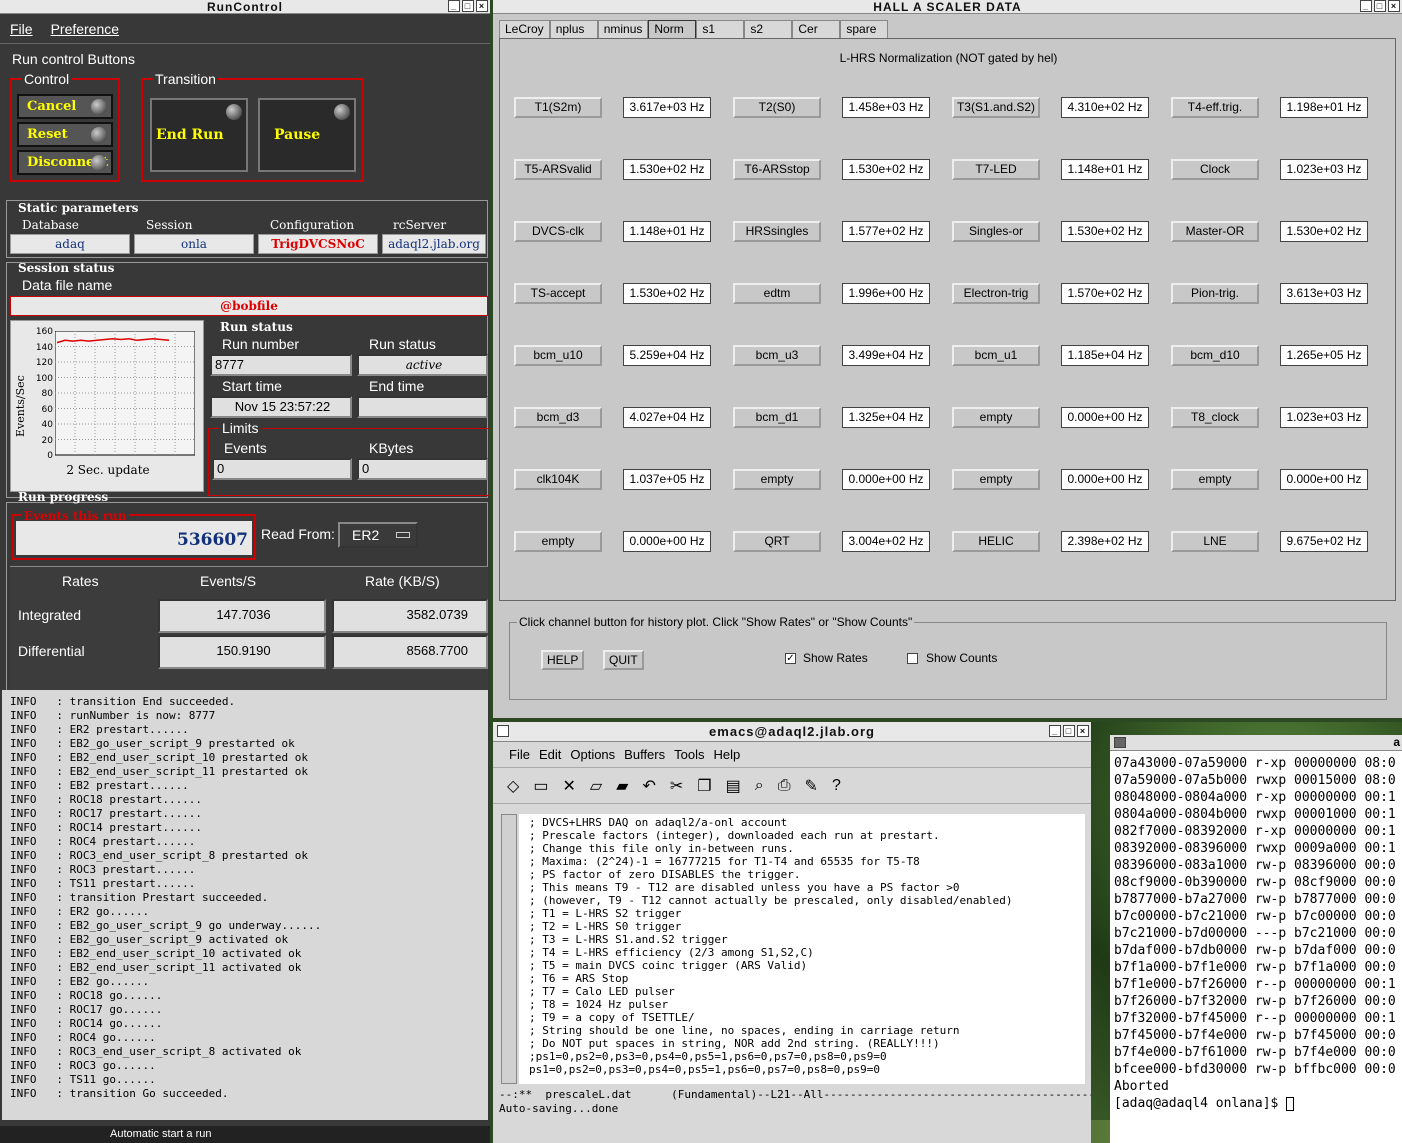 This screenshot has width=1402, height=1143. What do you see at coordinates (777, 541) in the screenshot?
I see `channel-button: QRT` at bounding box center [777, 541].